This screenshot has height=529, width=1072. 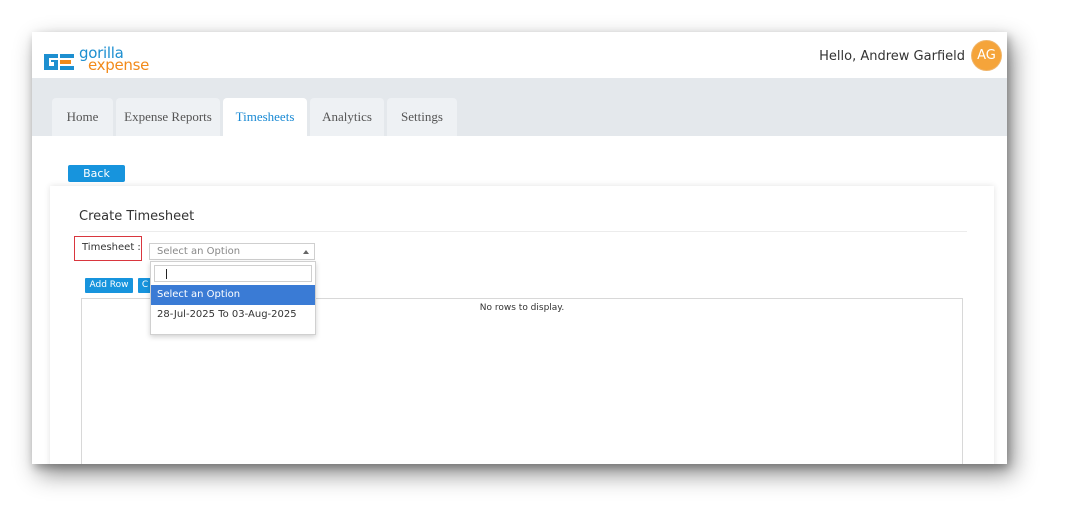 I want to click on user-avatar: AG, so click(x=986, y=55).